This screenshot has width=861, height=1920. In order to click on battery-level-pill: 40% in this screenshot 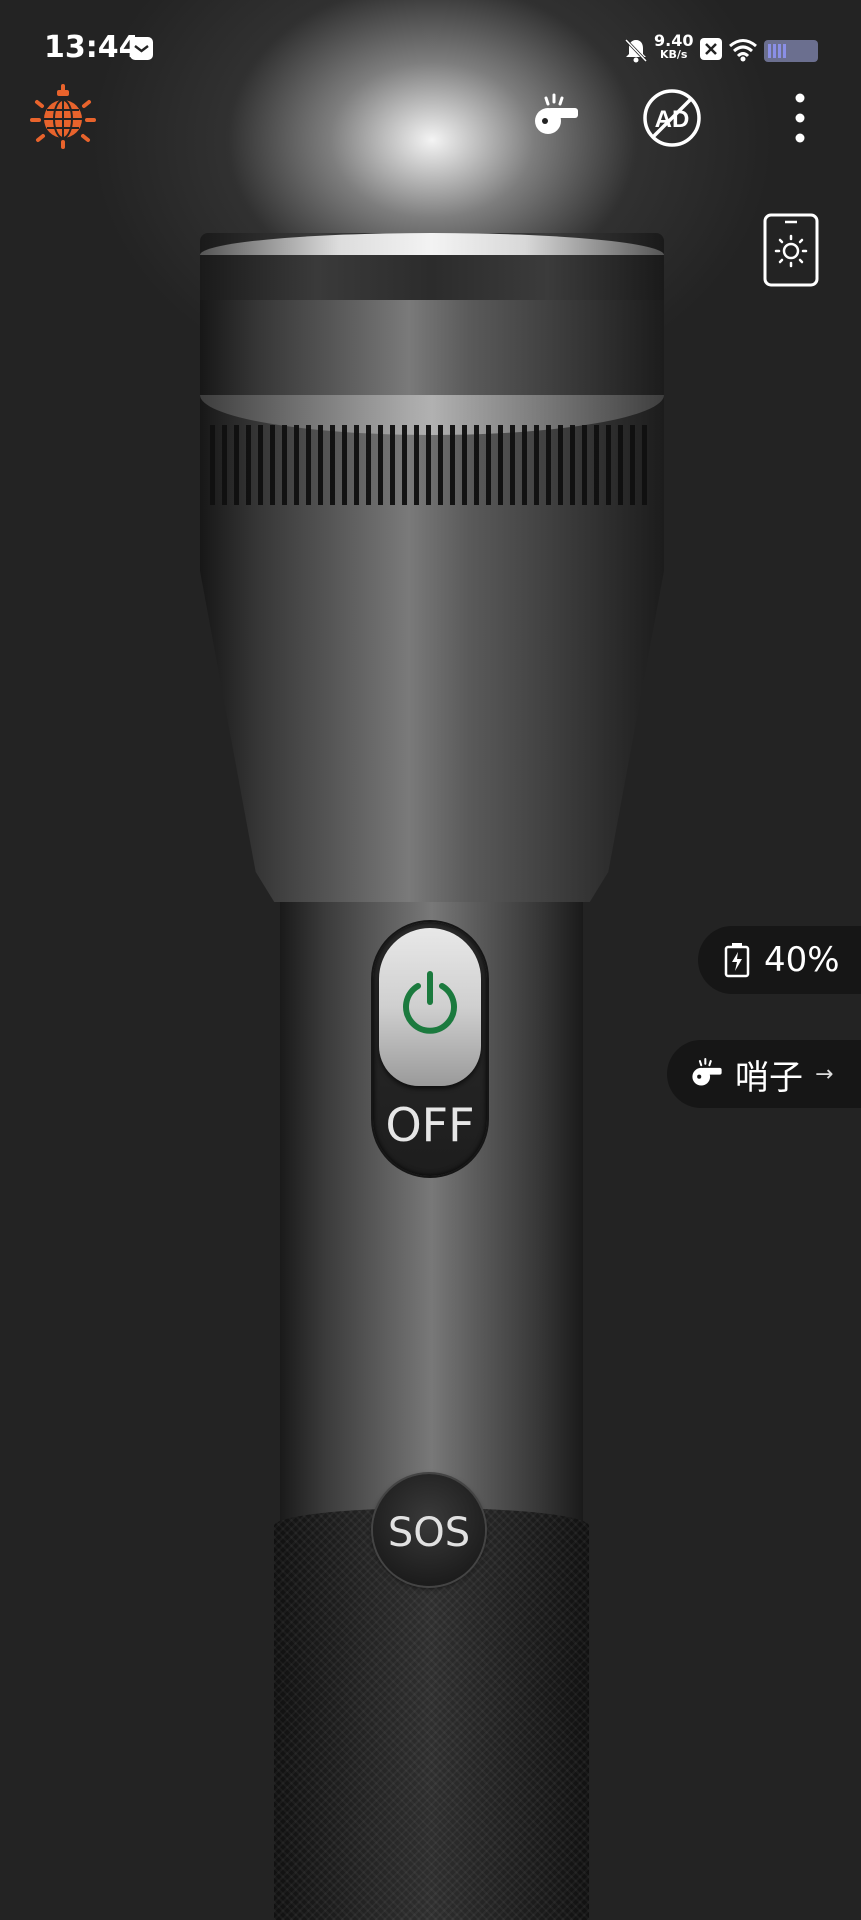, I will do `click(779, 960)`.